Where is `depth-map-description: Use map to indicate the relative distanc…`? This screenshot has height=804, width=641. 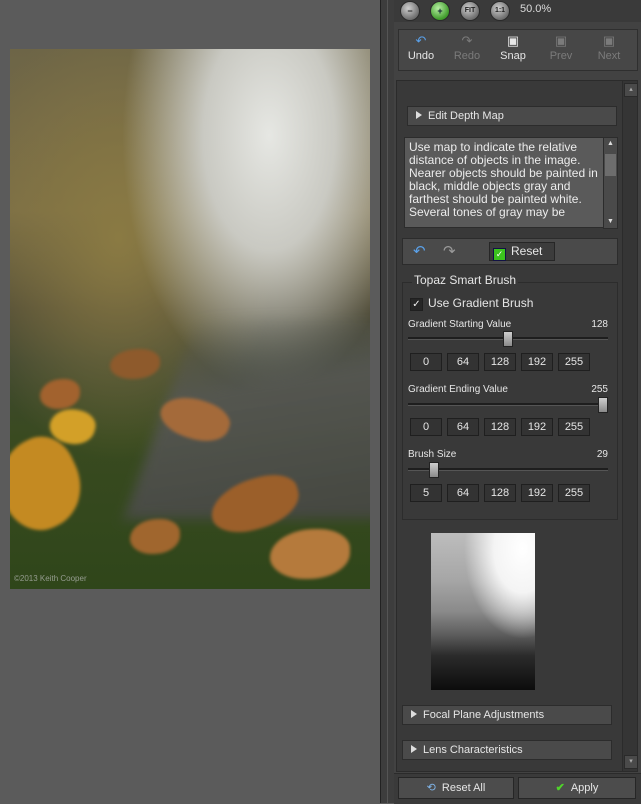
depth-map-description: Use map to indicate the relative distanc… is located at coordinates (505, 182).